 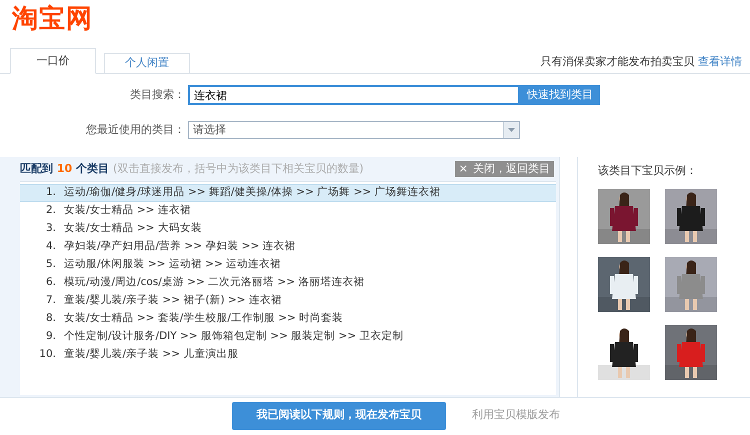 What do you see at coordinates (288, 283) in the screenshot?
I see `category-item: 6. 模玩/动漫/周边/cos/桌游 >> 二次元洛丽塔 >> 洛丽塔连衣裙` at bounding box center [288, 283].